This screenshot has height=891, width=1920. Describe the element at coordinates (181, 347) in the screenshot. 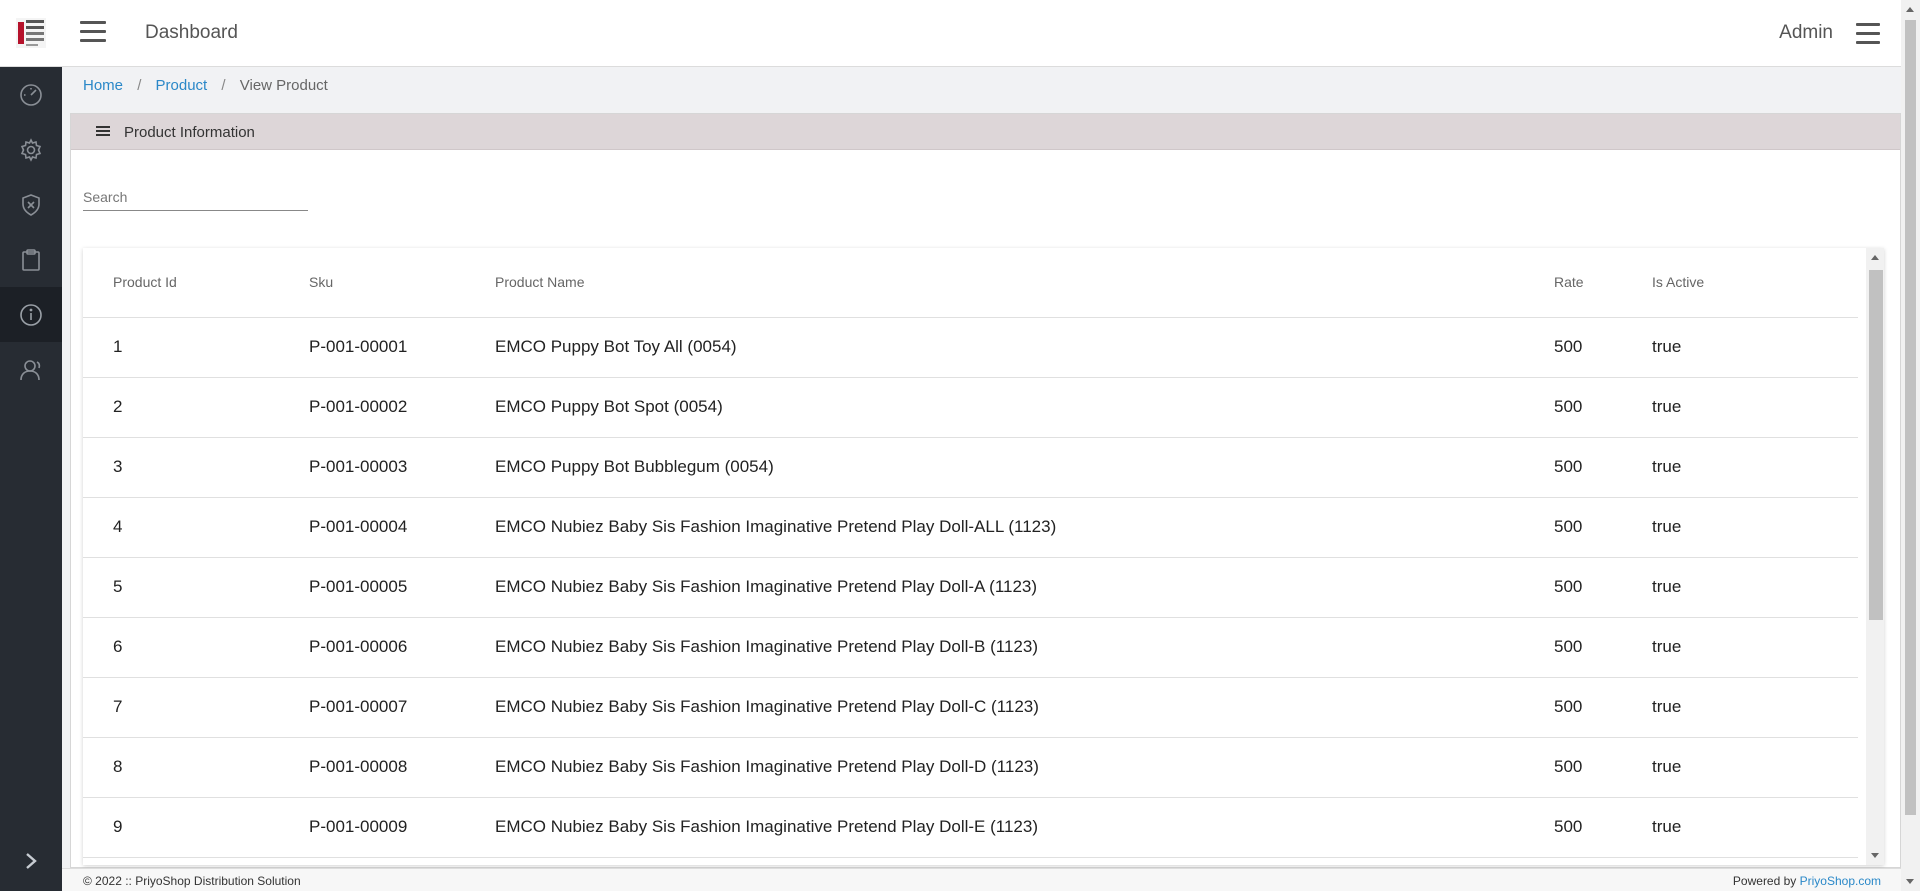

I see `cell-product-id: 1` at that location.